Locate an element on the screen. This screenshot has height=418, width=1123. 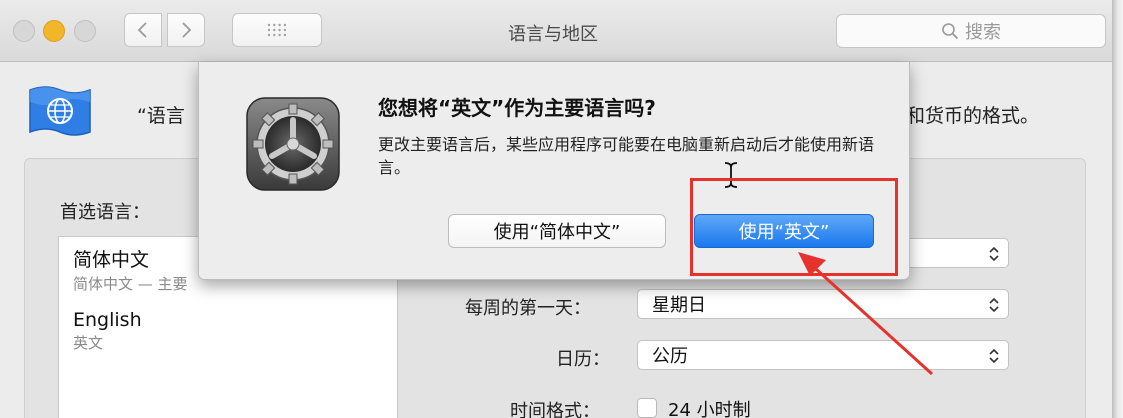
first-day-label: 每周的第一天： is located at coordinates (528, 308).